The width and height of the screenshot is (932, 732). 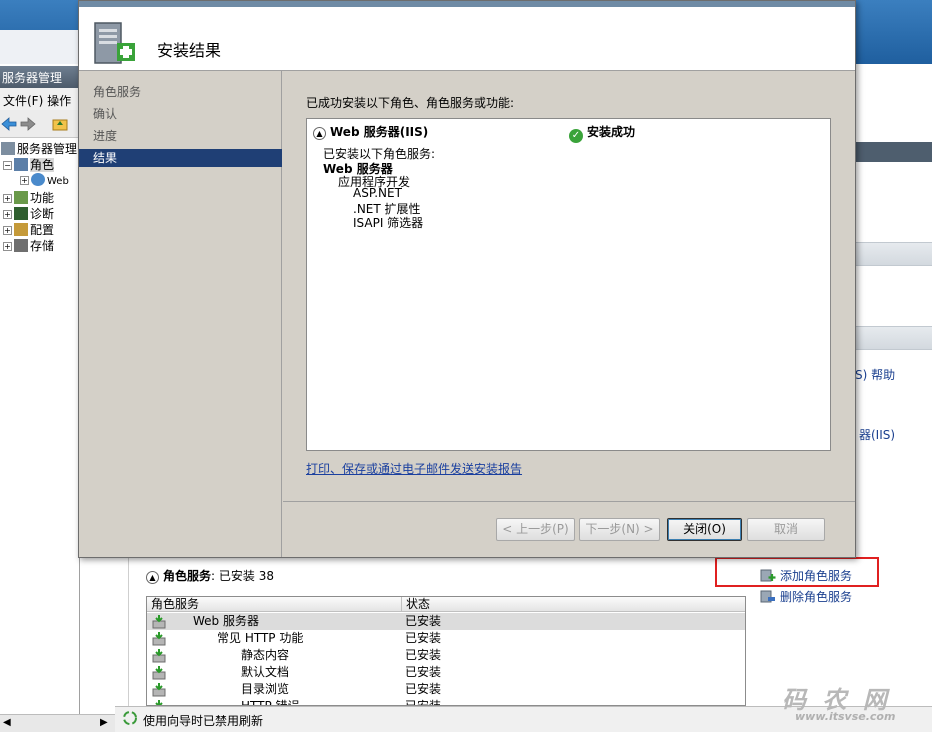 I want to click on roles-icon, so click(x=21, y=164).